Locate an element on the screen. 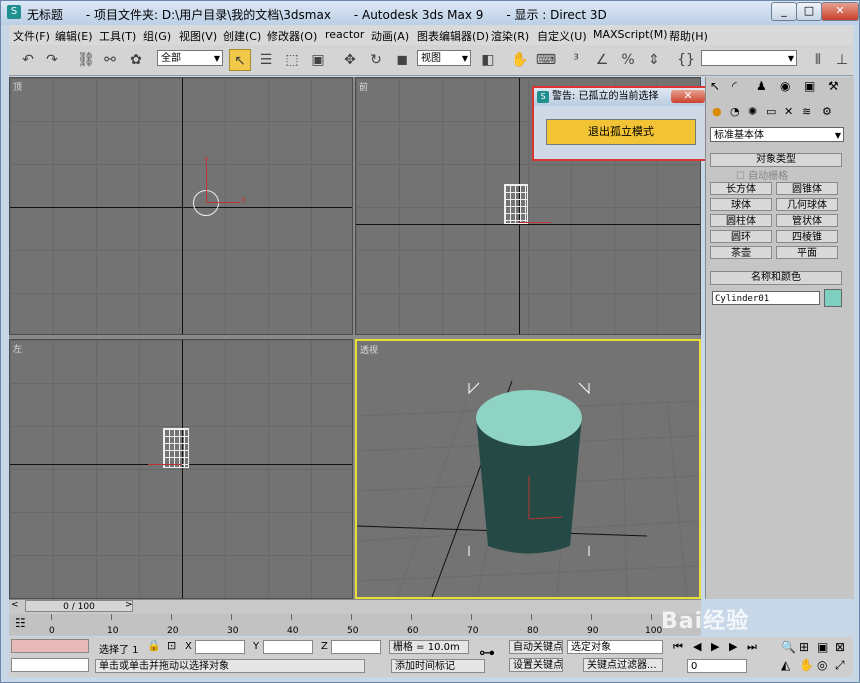 The image size is (860, 683). add-time-tag: 添加时间标记 is located at coordinates (438, 666).